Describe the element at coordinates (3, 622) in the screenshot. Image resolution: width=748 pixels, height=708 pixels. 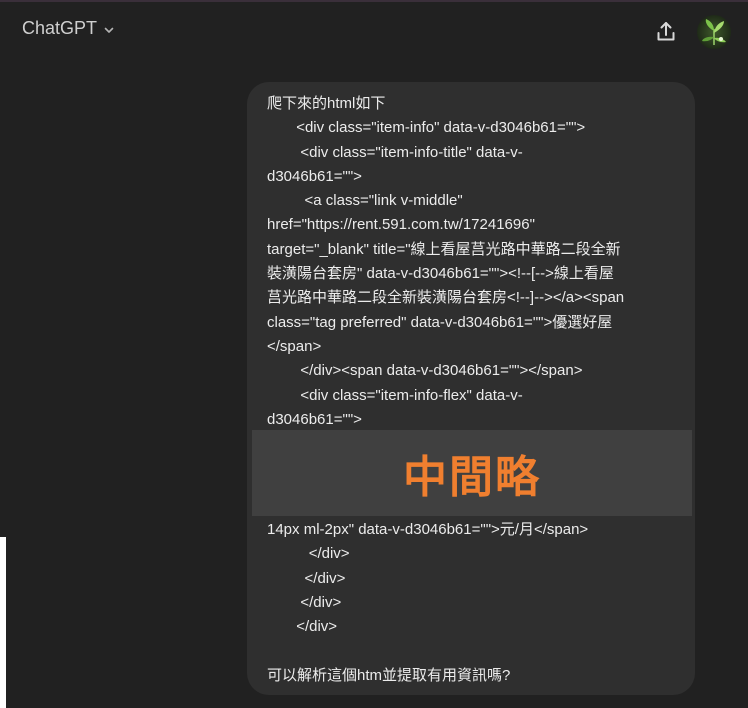
I see `window-edge` at that location.